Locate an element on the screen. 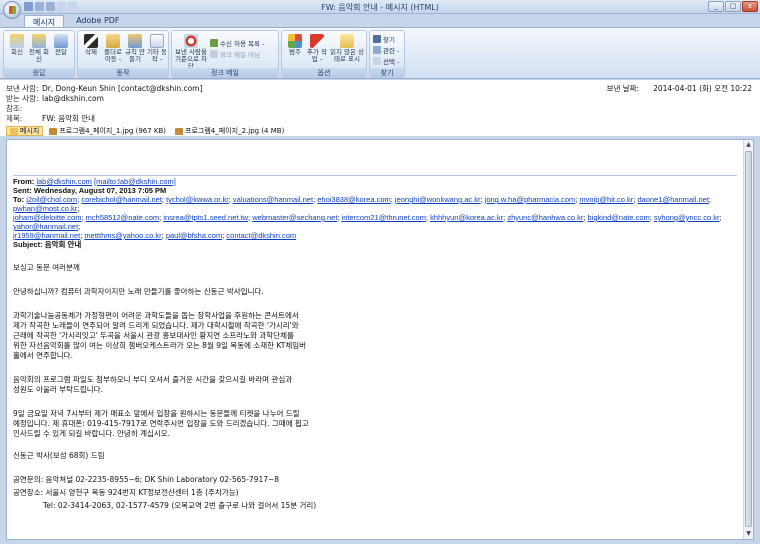 The height and width of the screenshot is (544, 760). sent-date: 보낸 날짜: 2014-04-01 (화) 오전 10:22 is located at coordinates (679, 88).